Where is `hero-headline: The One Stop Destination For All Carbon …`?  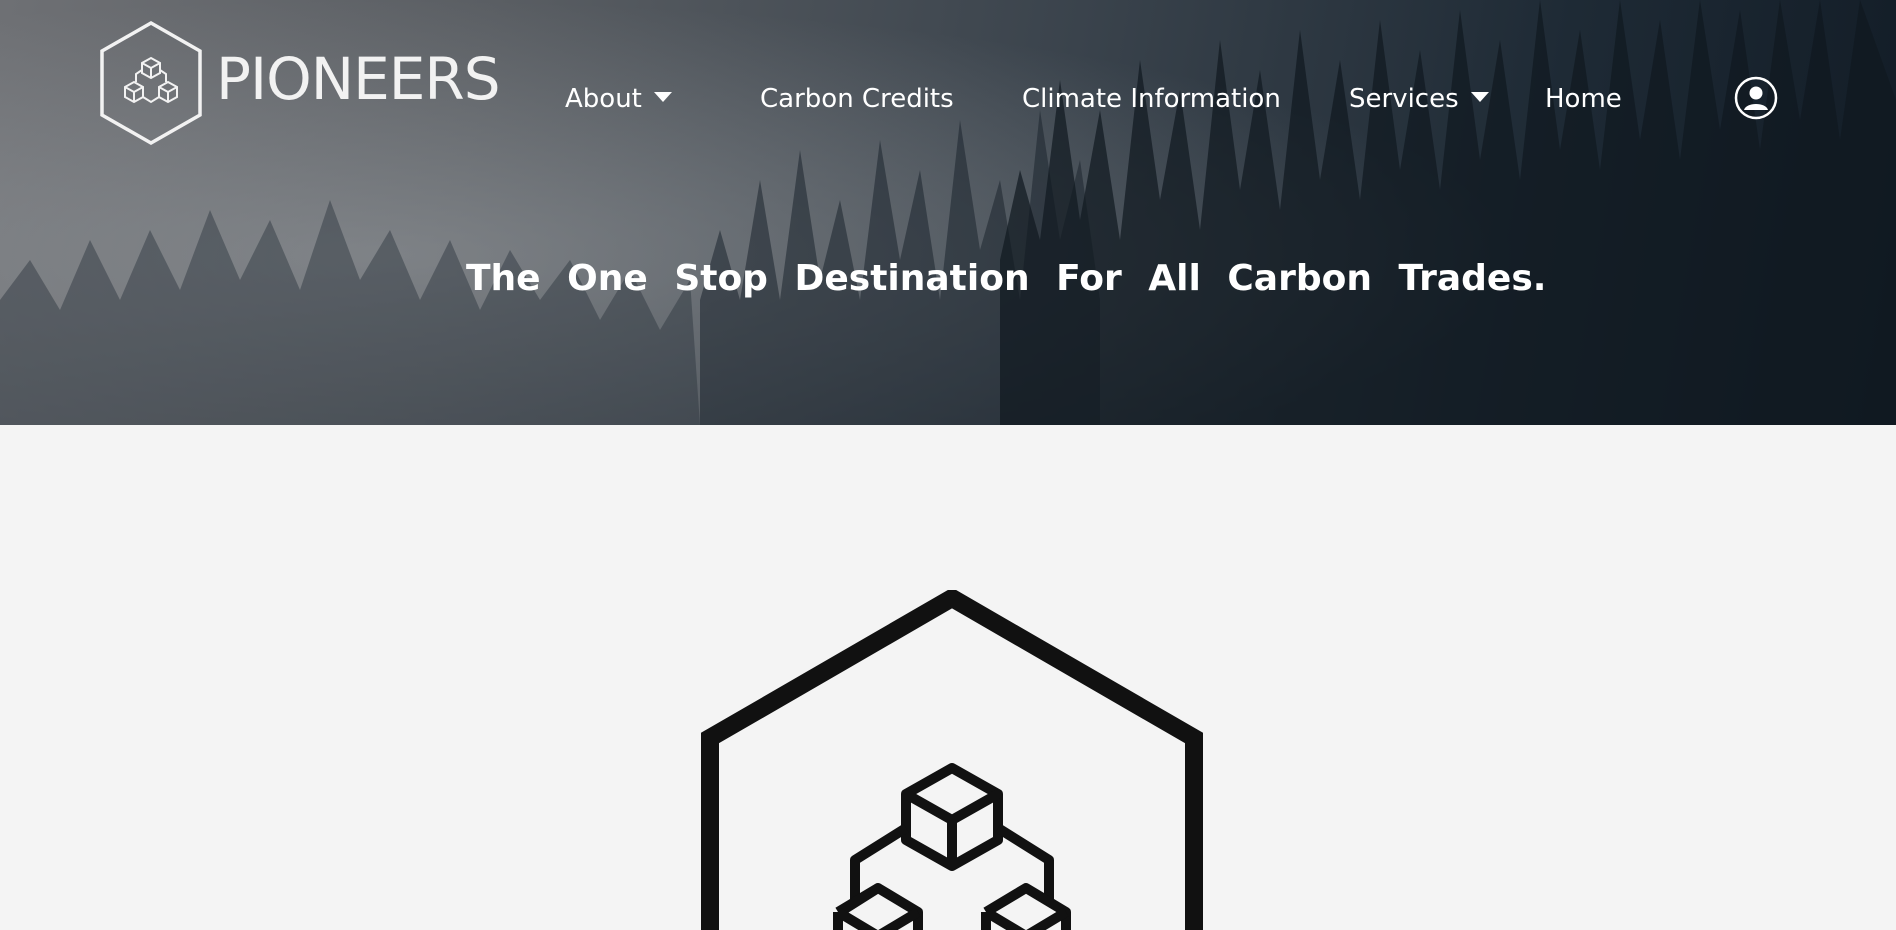
hero-headline: The One Stop Destination For All Carbon … is located at coordinates (1006, 278).